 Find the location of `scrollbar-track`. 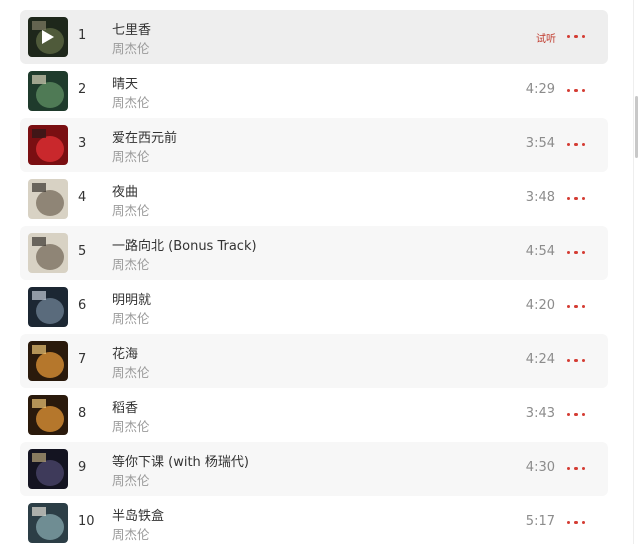

scrollbar-track is located at coordinates (635, 272).